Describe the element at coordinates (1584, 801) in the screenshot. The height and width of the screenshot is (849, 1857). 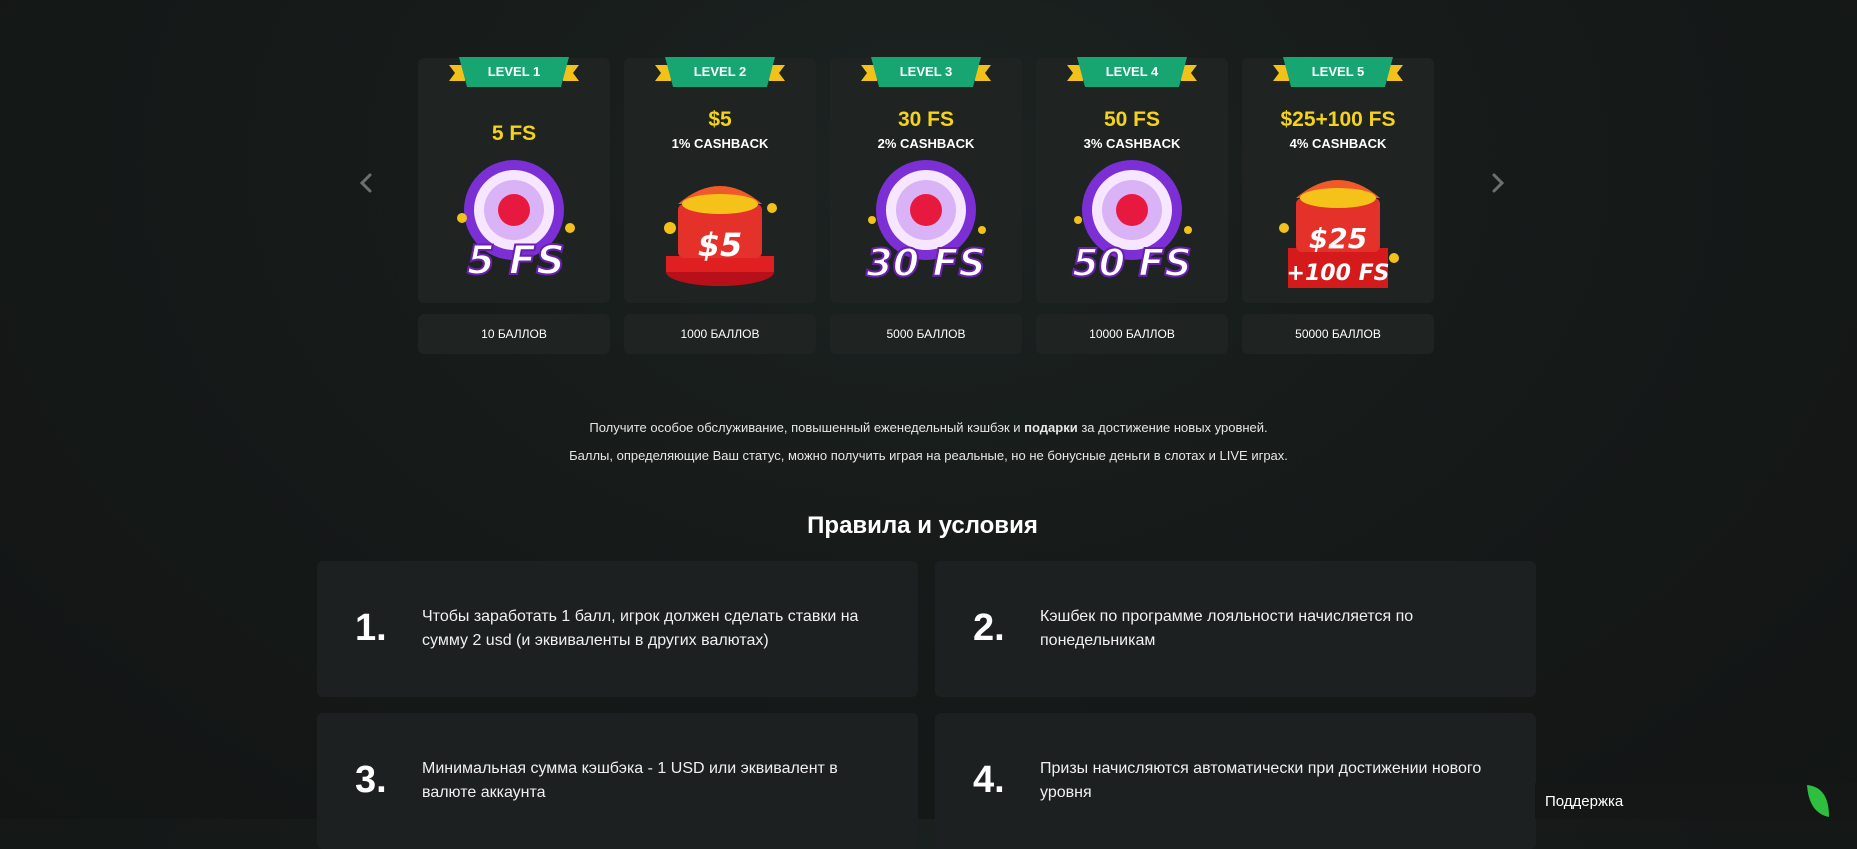
I see `support-label: Поддержка` at that location.